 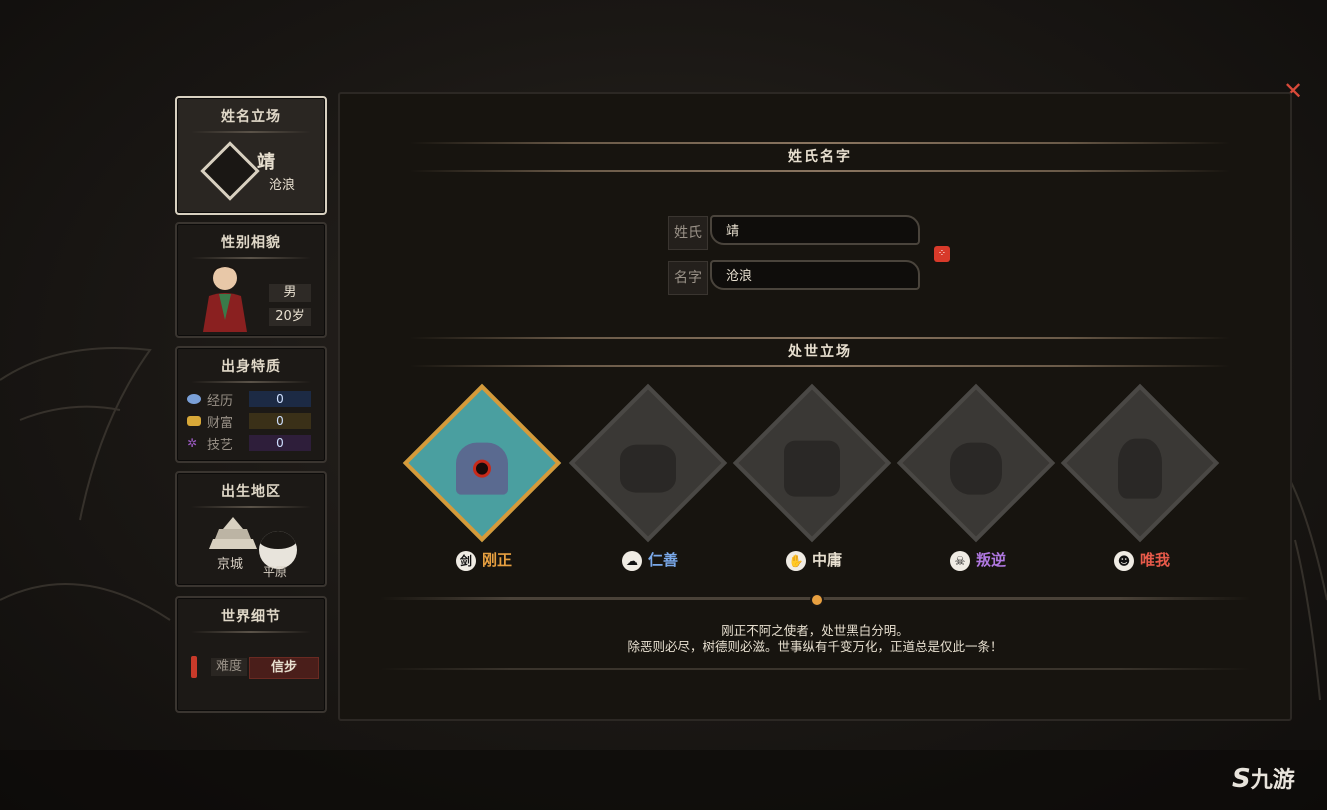 What do you see at coordinates (229, 667) in the screenshot?
I see `difficulty-label: 难度` at bounding box center [229, 667].